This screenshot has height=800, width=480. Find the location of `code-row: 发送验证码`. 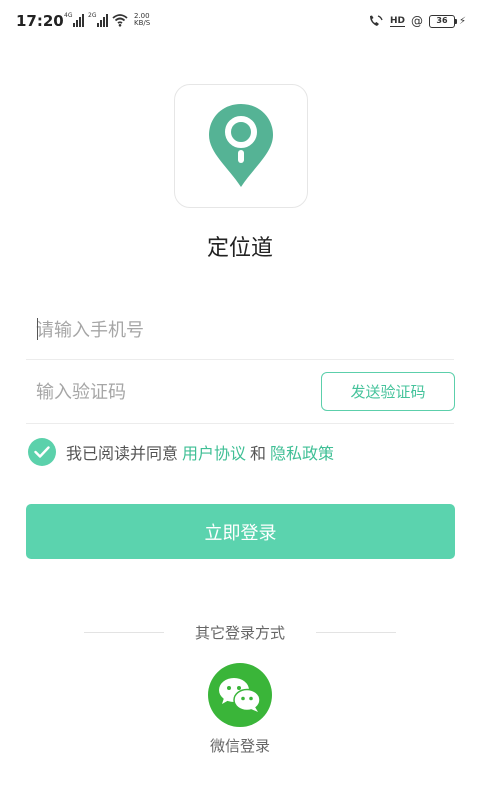

code-row: 发送验证码 is located at coordinates (240, 393).